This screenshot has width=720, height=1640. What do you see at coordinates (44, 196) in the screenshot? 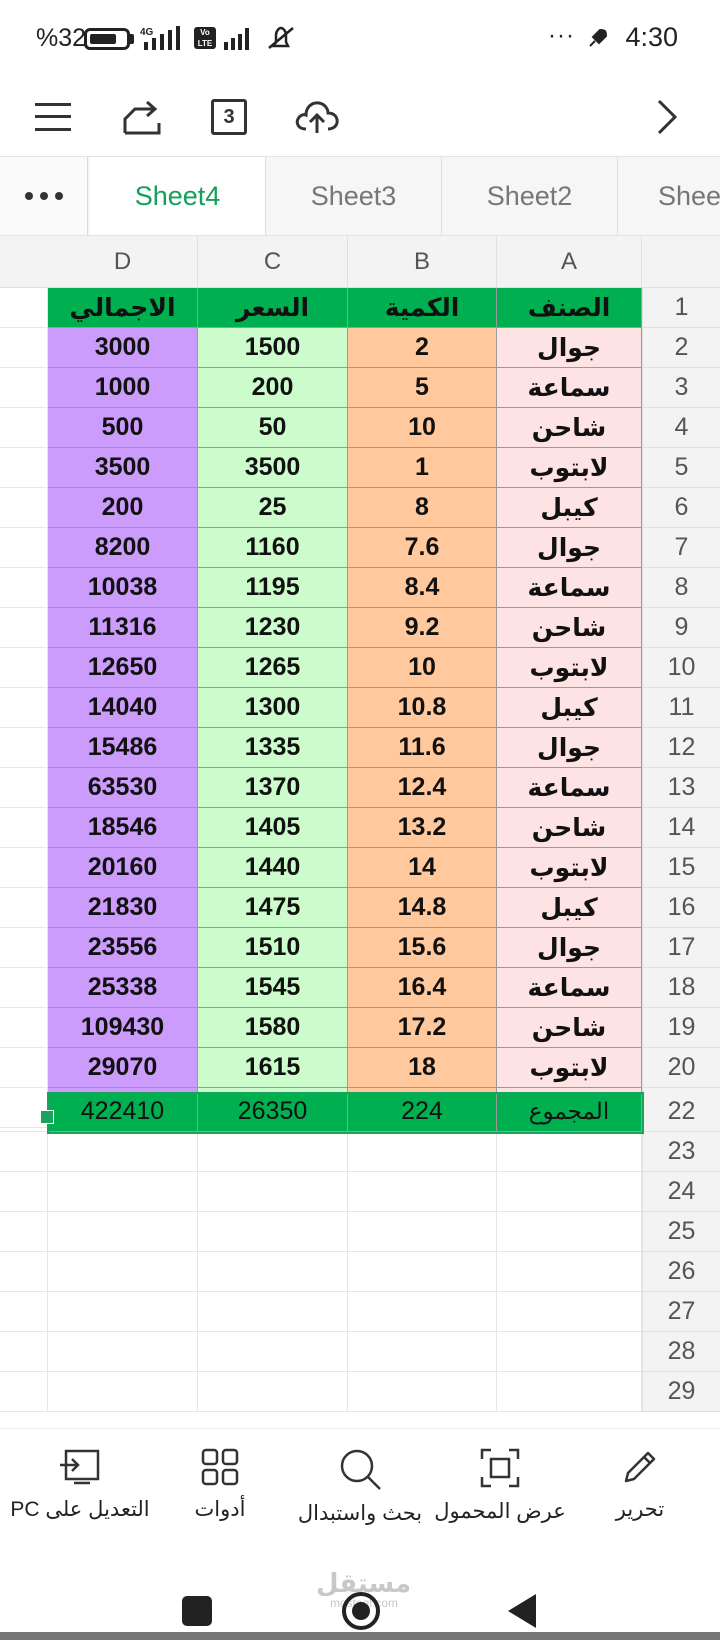
I see `more-tabs-icon` at bounding box center [44, 196].